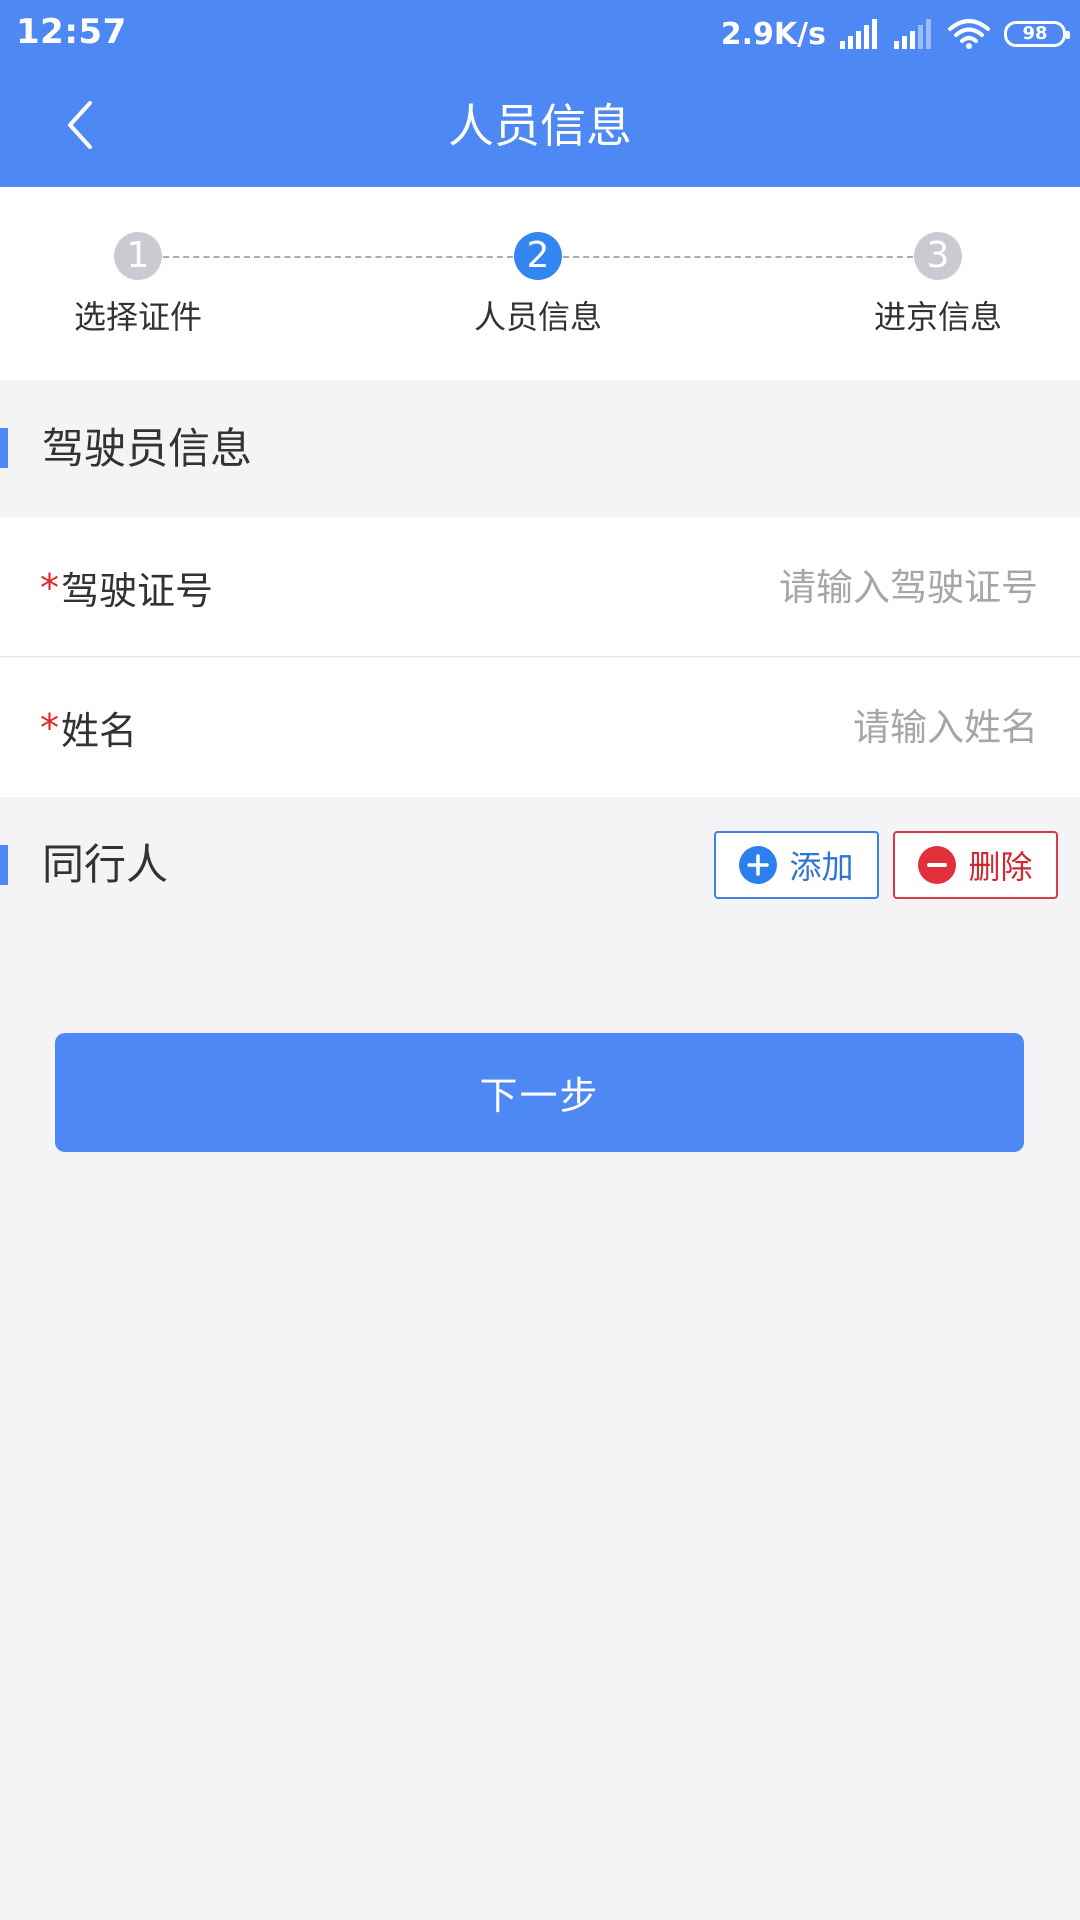 Image resolution: width=1080 pixels, height=1920 pixels. Describe the element at coordinates (938, 256) in the screenshot. I see `step-number: 3` at that location.